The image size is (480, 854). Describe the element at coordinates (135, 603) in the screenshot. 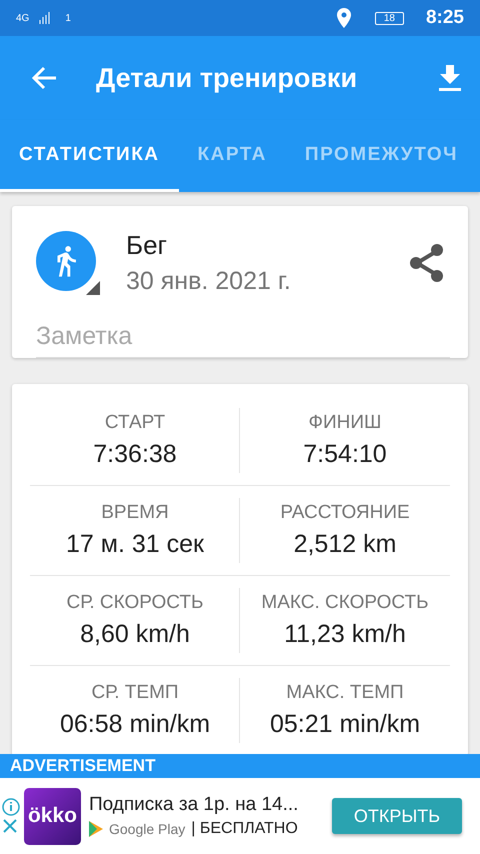

I see `stat-label: СР. СКОРОСТЬ` at that location.